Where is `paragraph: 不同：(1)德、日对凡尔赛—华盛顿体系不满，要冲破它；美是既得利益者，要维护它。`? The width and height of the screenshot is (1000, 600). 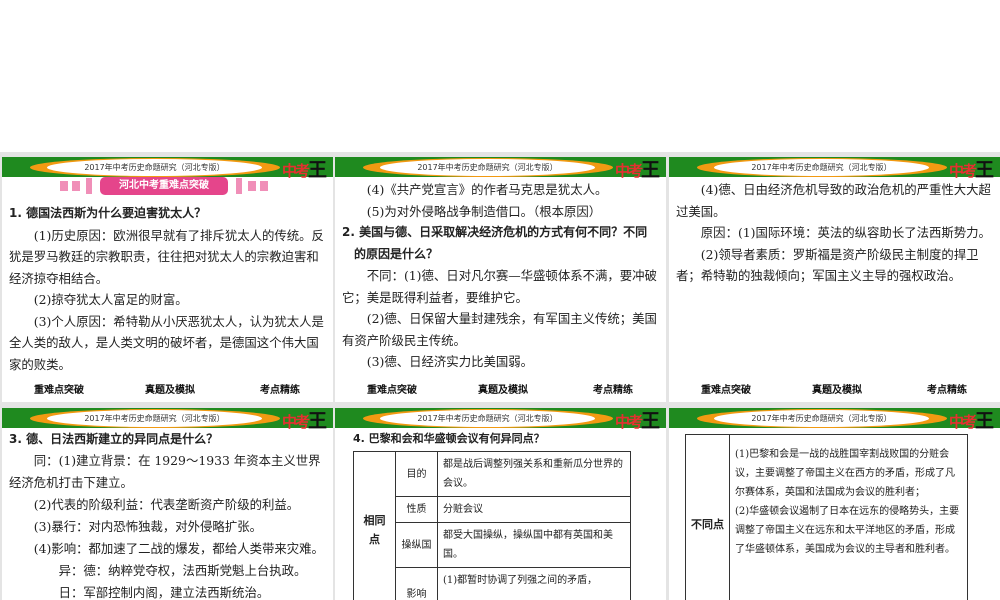
paragraph: 不同：(1)德、日对凡尔赛—华盛顿体系不满，要冲破它；美是既得利益者，要维护它。 is located at coordinates (499, 286).